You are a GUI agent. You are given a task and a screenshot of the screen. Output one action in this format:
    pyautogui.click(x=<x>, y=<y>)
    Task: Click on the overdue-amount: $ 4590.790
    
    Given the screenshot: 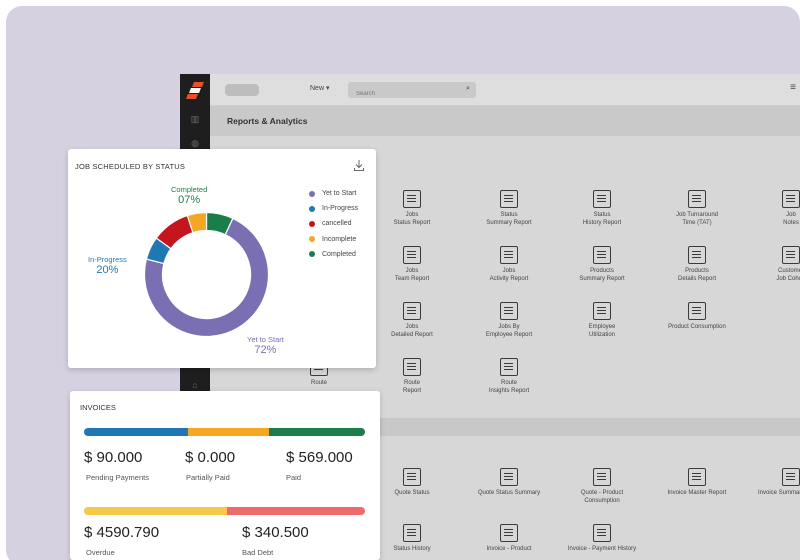 What is the action you would take?
    pyautogui.click(x=122, y=532)
    